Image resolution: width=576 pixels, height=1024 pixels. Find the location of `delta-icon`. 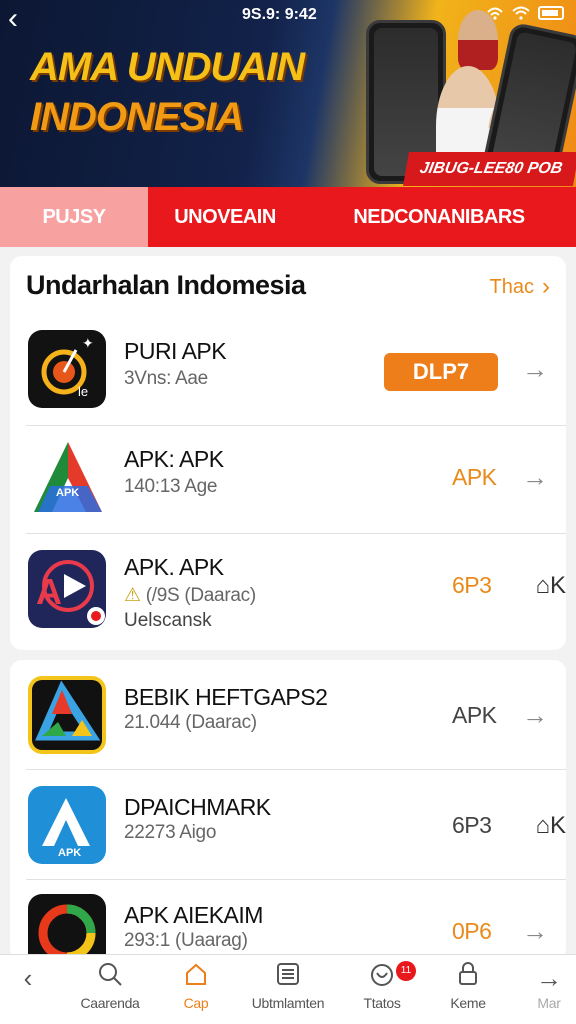

delta-icon is located at coordinates (67, 715).